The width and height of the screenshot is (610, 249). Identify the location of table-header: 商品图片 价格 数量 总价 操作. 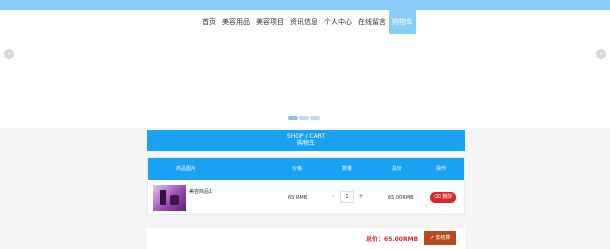
(306, 169).